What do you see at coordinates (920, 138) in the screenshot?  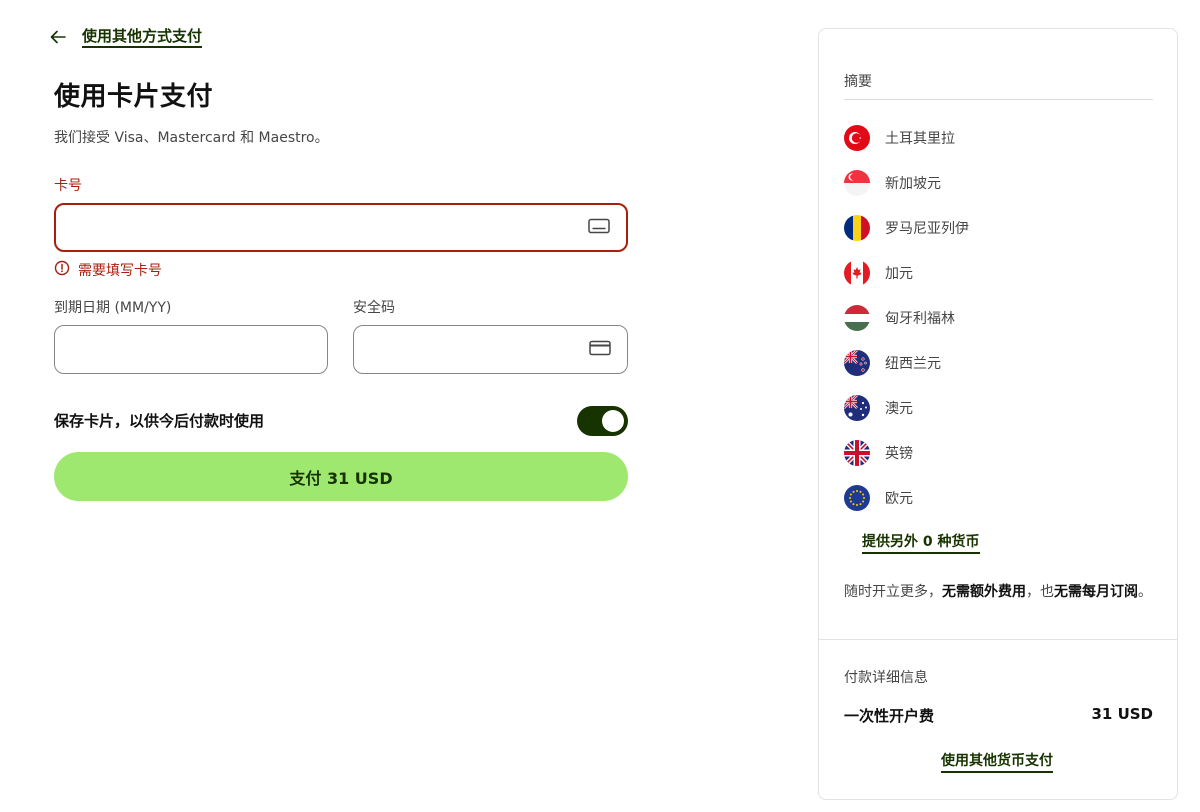 I see `currency-name: 土耳其里拉` at bounding box center [920, 138].